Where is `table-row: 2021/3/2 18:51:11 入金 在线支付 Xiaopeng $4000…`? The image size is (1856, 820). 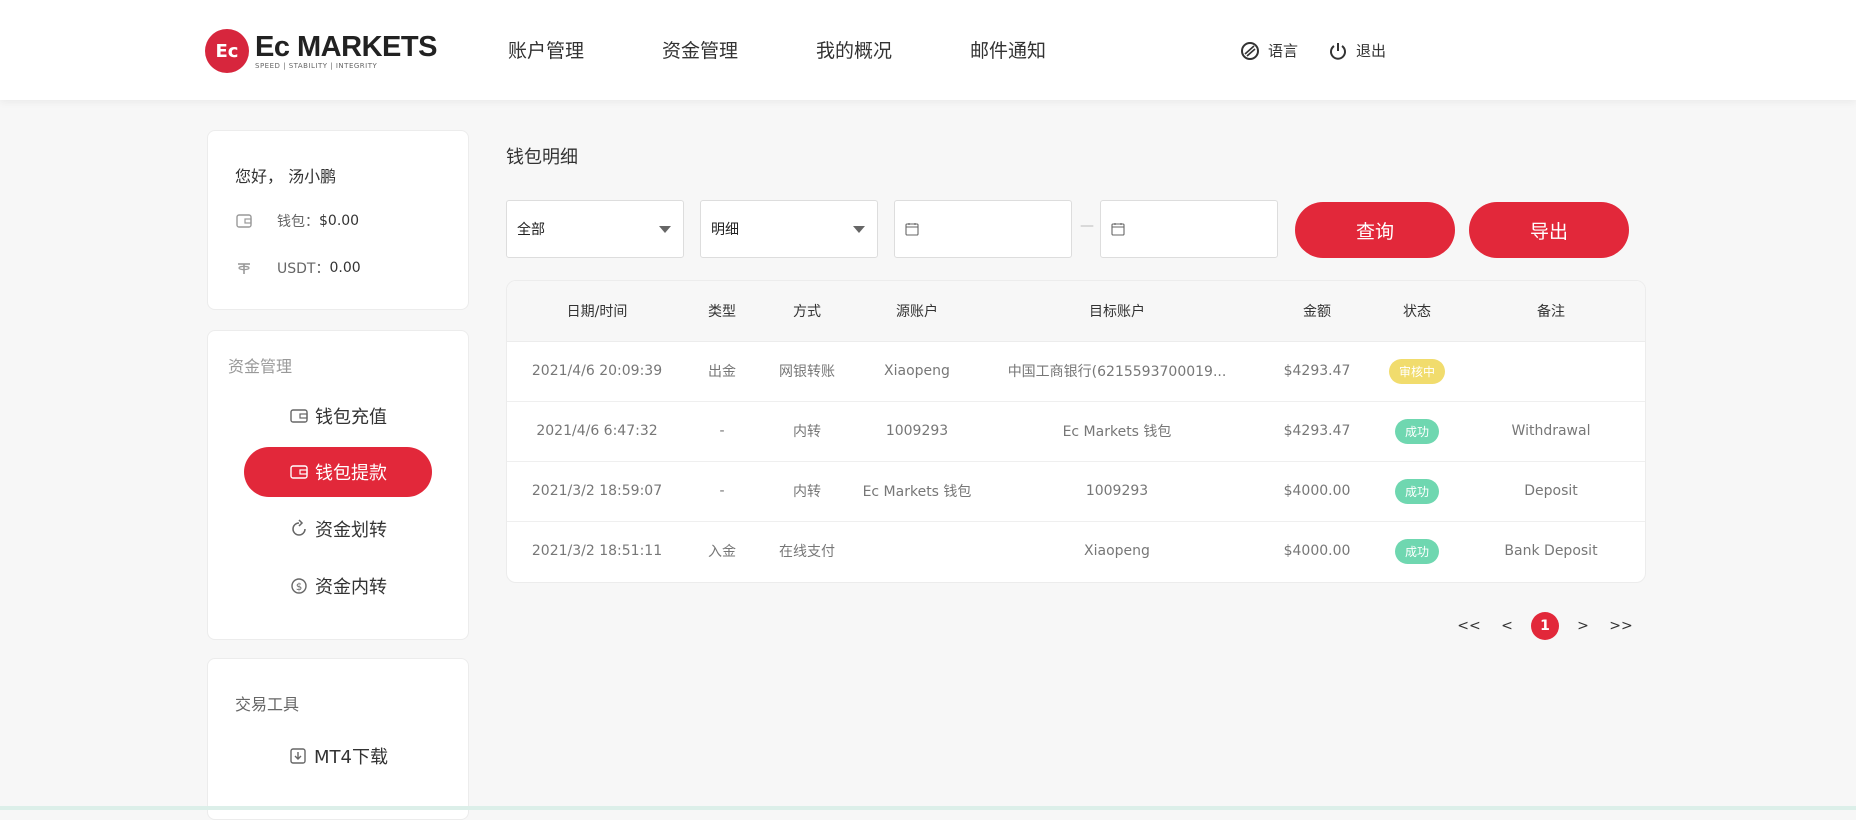 table-row: 2021/3/2 18:51:11 入金 在线支付 Xiaopeng $4000… is located at coordinates (1076, 551).